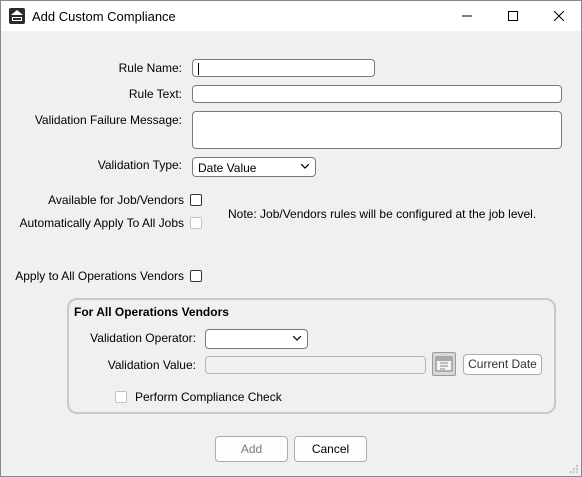 This screenshot has width=582, height=477. What do you see at coordinates (196, 223) in the screenshot?
I see `auto-apply-checkbox` at bounding box center [196, 223].